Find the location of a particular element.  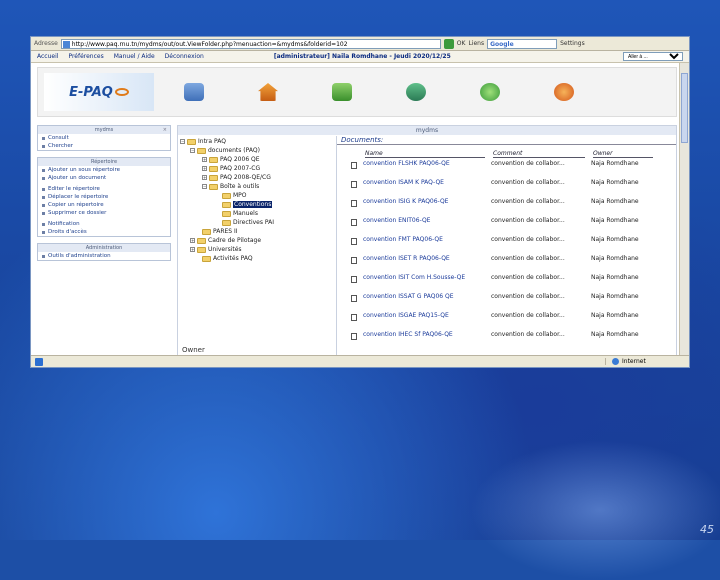

sidebar-item-search: Chercher is located at coordinates (104, 146).